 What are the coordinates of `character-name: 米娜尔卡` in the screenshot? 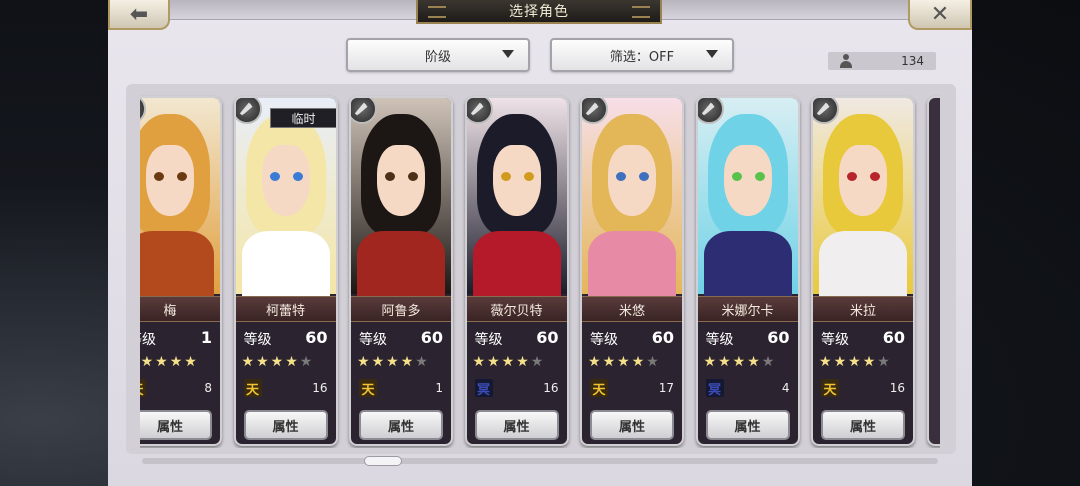 It's located at (747, 309).